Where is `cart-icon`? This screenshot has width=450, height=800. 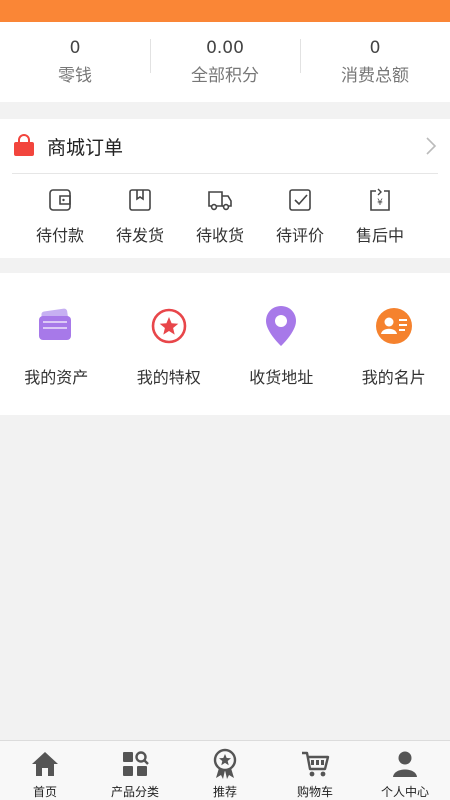
cart-icon is located at coordinates (315, 764).